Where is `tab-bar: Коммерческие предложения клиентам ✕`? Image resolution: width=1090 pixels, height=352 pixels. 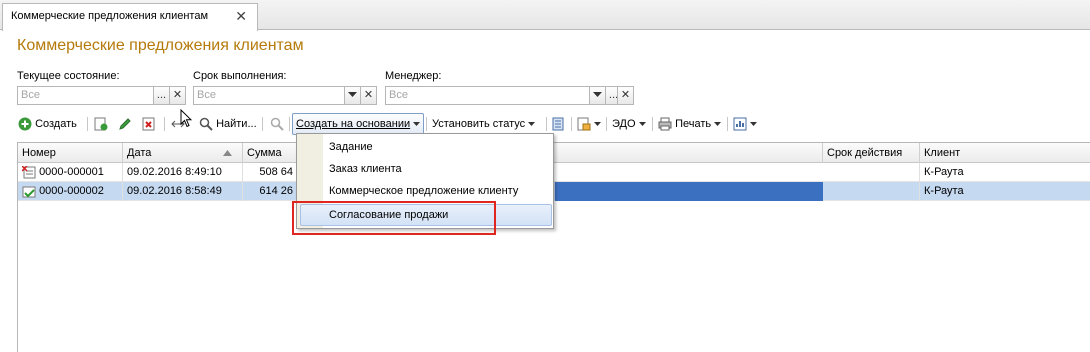 tab-bar: Коммерческие предложения клиентам ✕ is located at coordinates (545, 15).